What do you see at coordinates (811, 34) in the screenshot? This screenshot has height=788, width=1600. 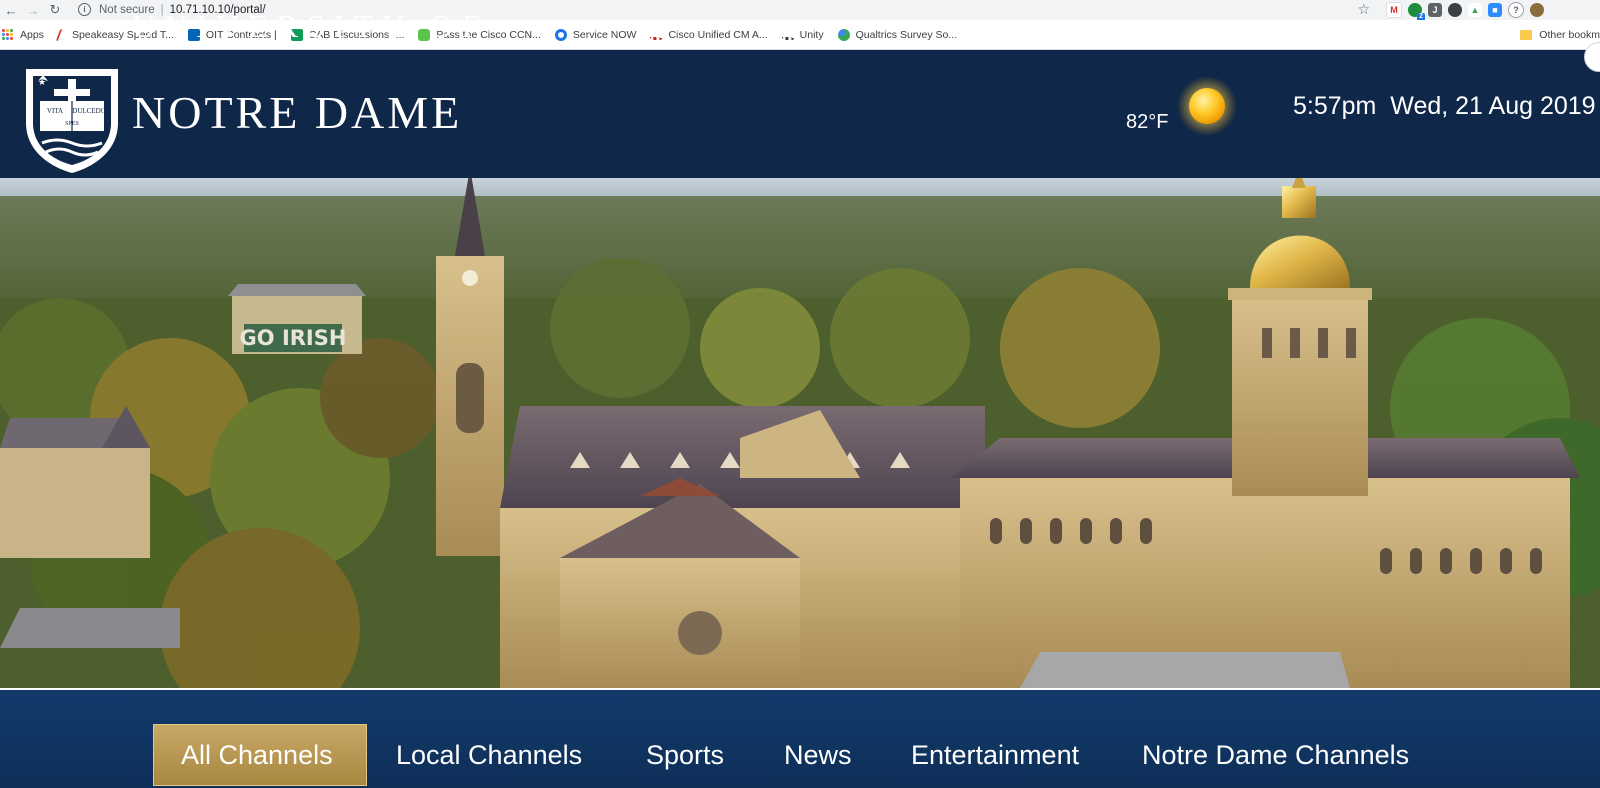 I see `bookmark-label: Unity` at bounding box center [811, 34].